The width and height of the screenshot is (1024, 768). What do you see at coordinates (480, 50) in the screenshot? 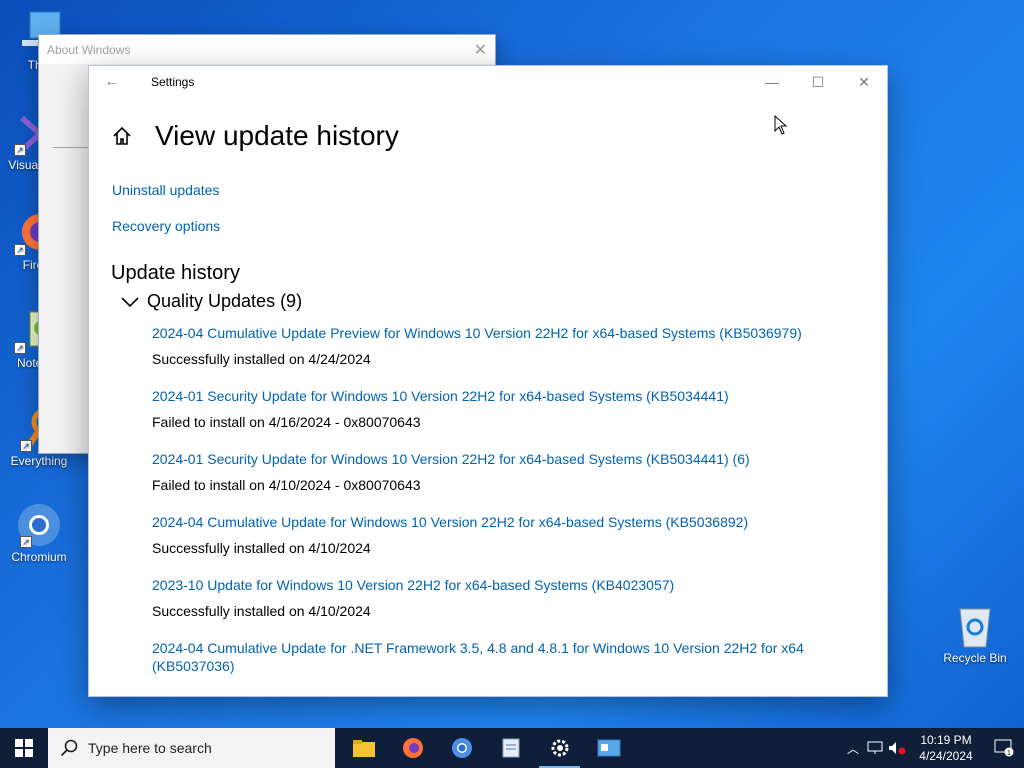
I see `about-close-icon: ✕` at bounding box center [480, 50].